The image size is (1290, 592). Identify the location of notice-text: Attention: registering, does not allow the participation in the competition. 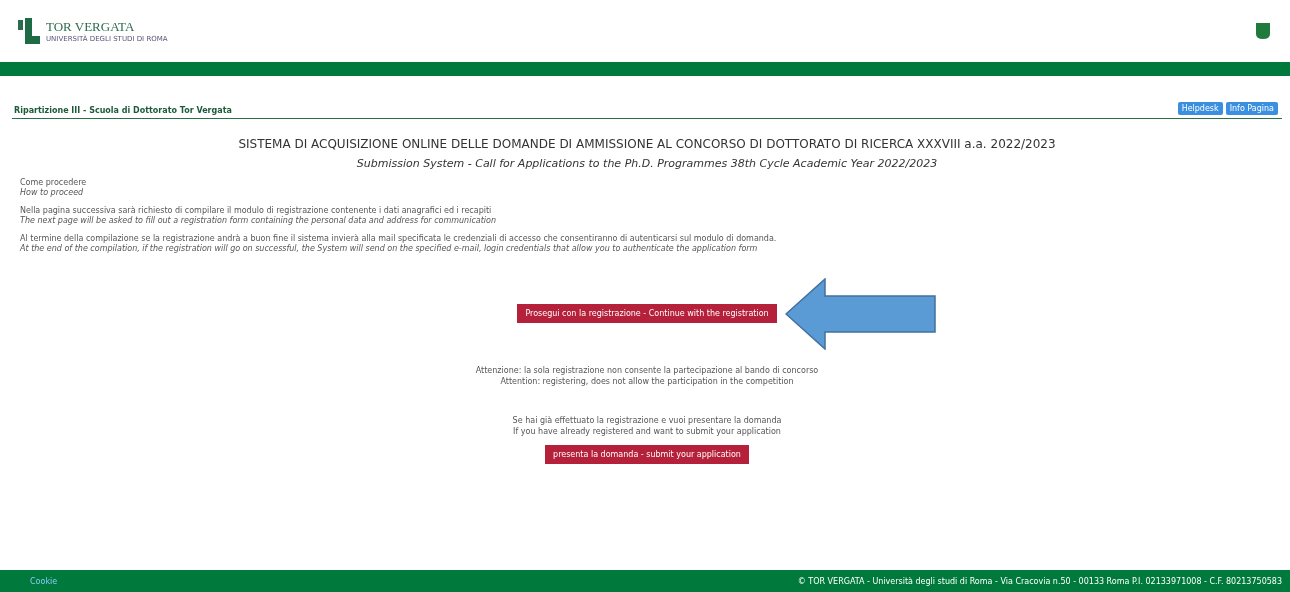
(647, 381).